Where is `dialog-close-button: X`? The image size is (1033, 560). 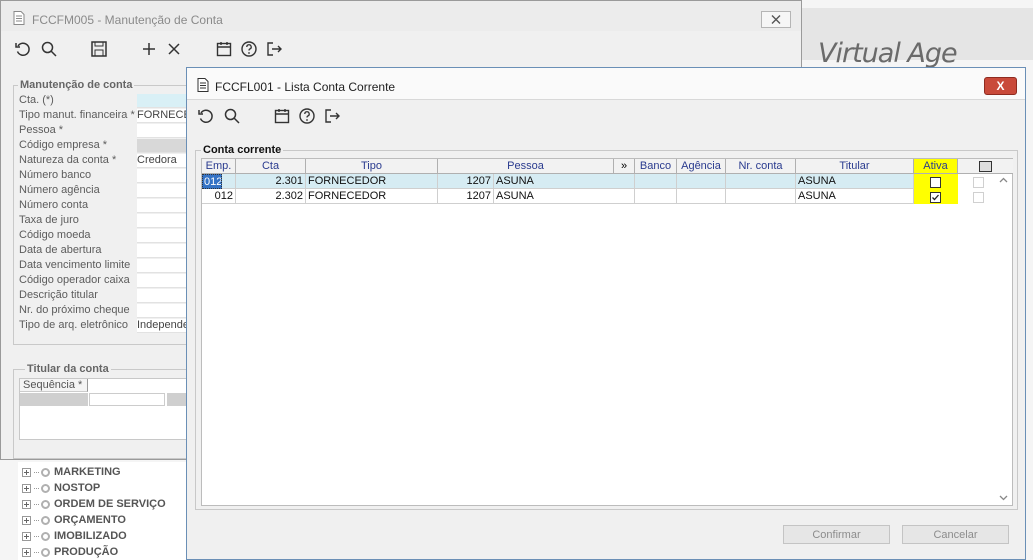
dialog-close-button: X is located at coordinates (1000, 86).